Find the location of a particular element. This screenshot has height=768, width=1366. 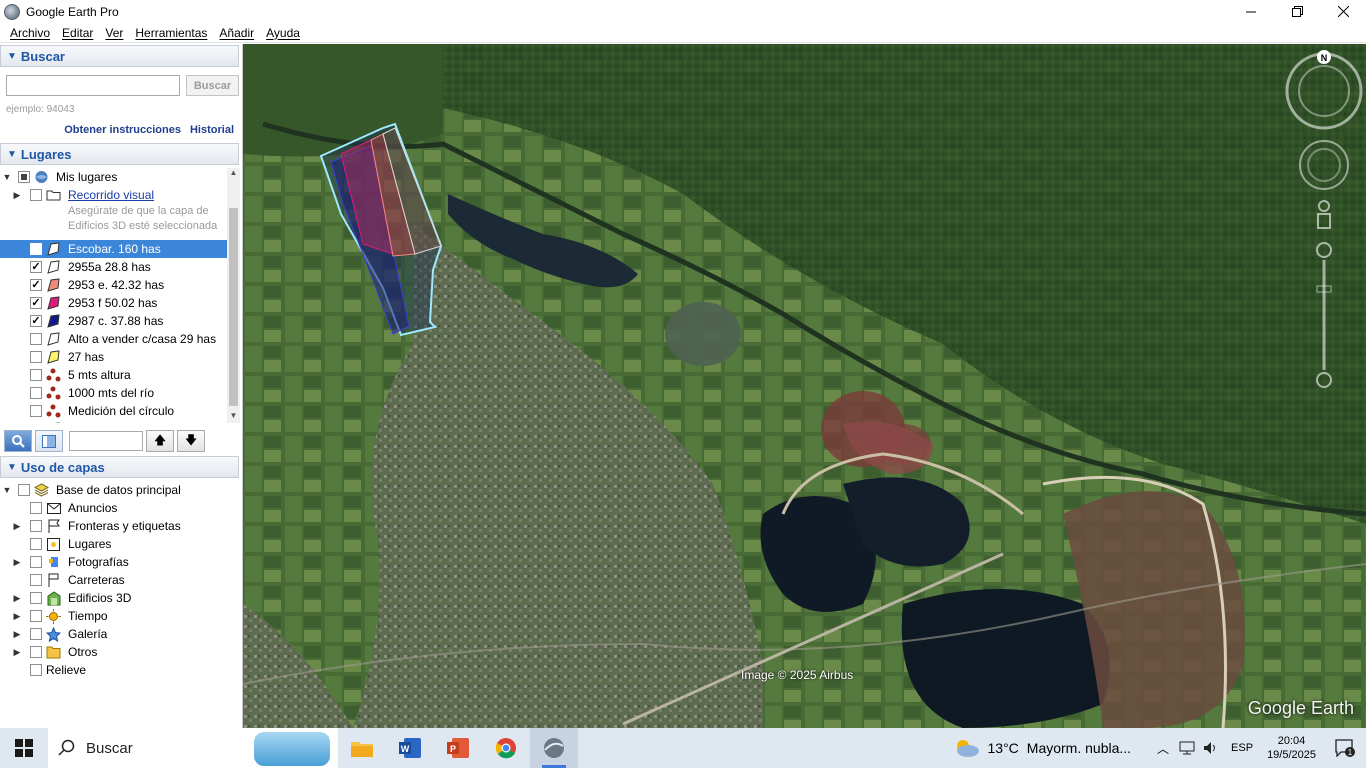

network-button is located at coordinates (1187, 748).